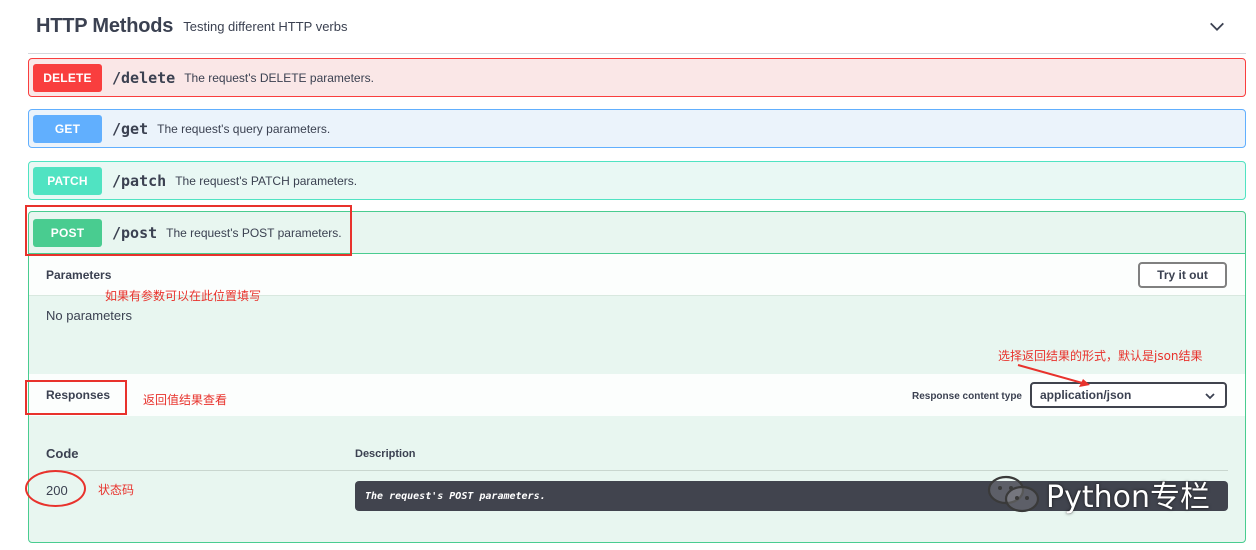 Image resolution: width=1256 pixels, height=550 pixels. I want to click on table-divider, so click(637, 470).